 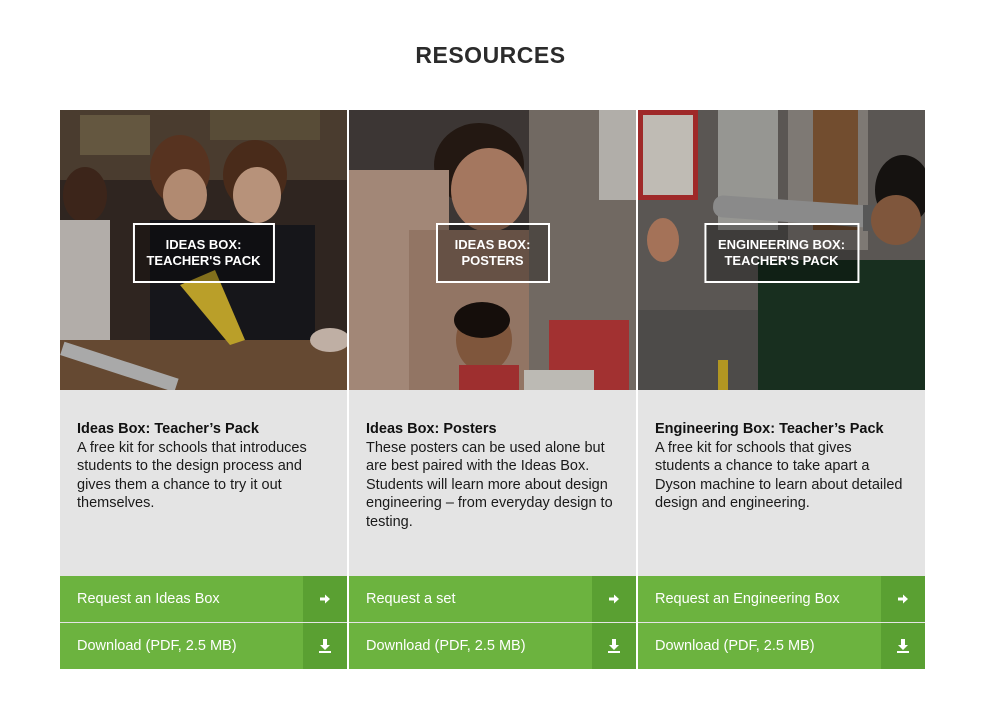 What do you see at coordinates (492, 599) in the screenshot?
I see `request-set-button: Request a set` at bounding box center [492, 599].